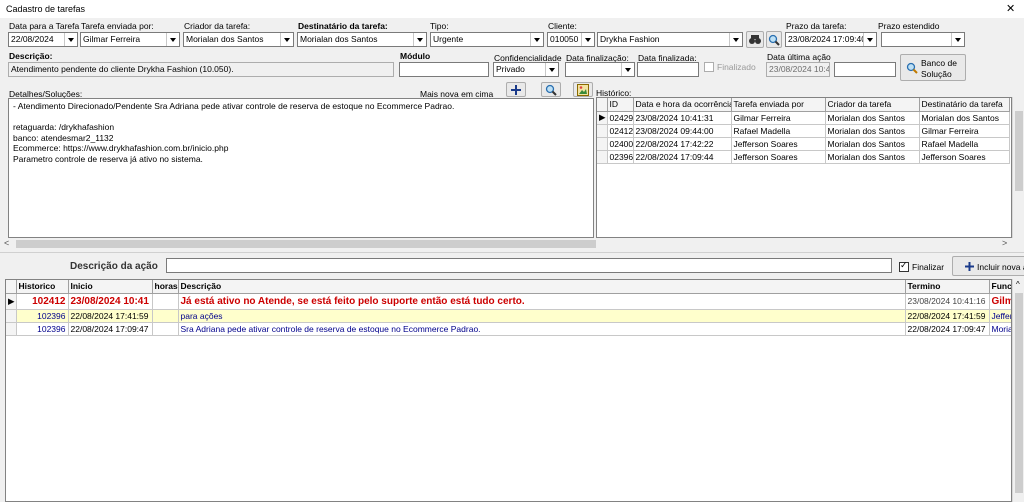 The width and height of the screenshot is (1024, 502). I want to click on finalizado-checkbox, so click(709, 67).